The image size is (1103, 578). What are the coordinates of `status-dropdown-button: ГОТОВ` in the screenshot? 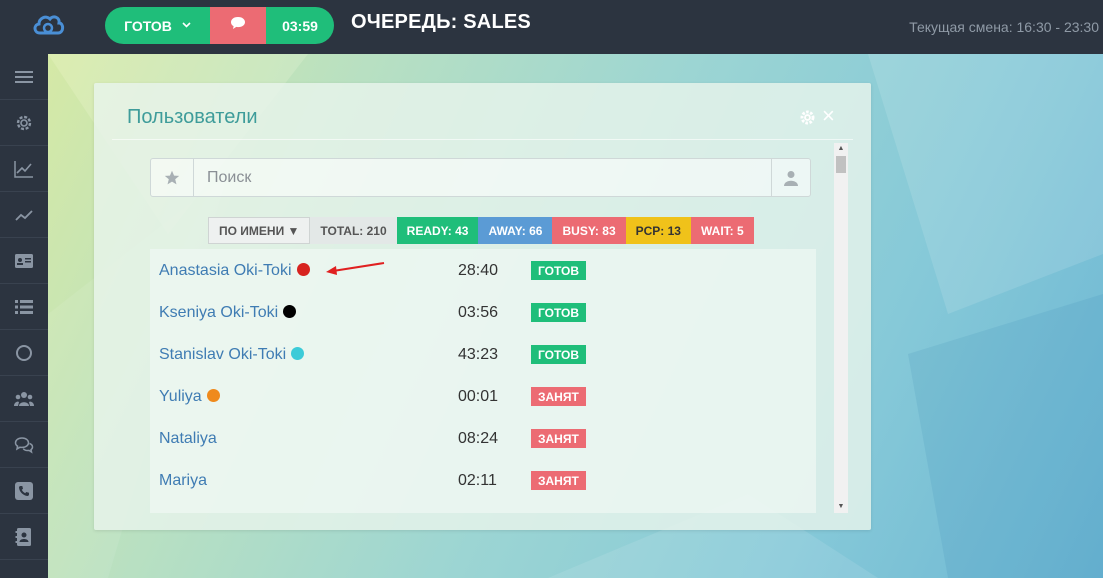 It's located at (157, 25).